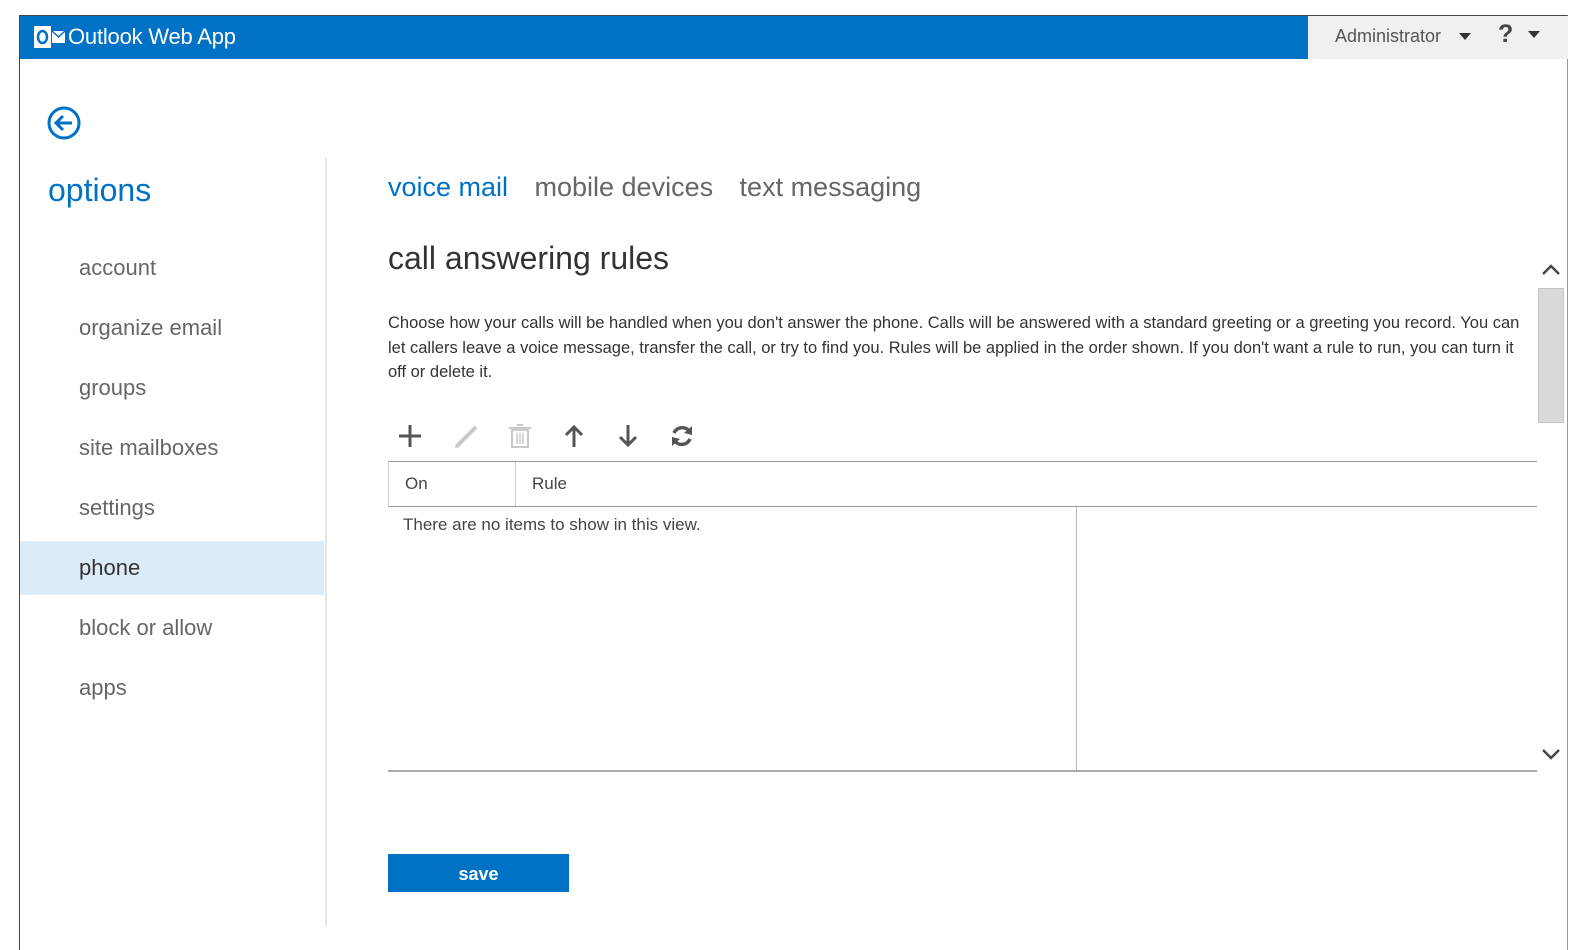 This screenshot has width=1594, height=950. Describe the element at coordinates (172, 388) in the screenshot. I see `sidebar-item-groups: groups` at that location.